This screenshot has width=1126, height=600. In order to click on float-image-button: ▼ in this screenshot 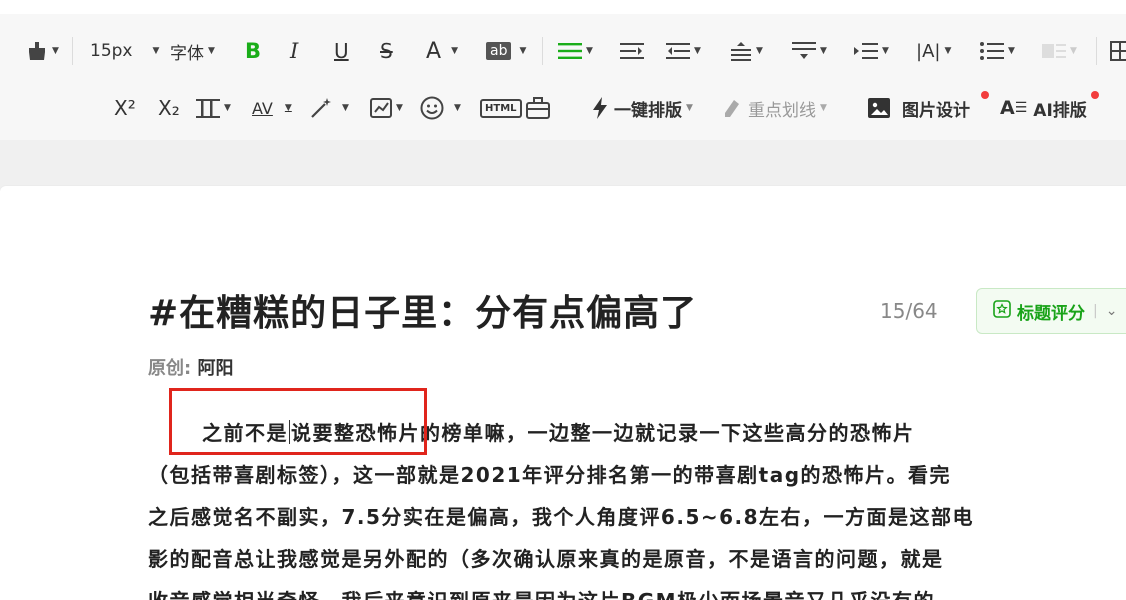, I will do `click(1059, 51)`.